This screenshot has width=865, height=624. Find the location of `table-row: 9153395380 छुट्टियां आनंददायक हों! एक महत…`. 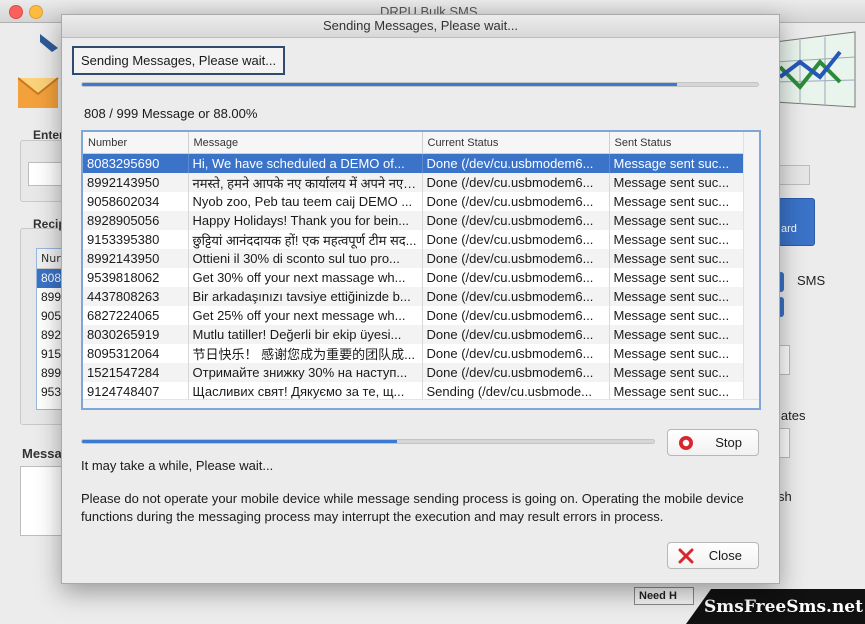

table-row: 9153395380 छुट्टियां आनंददायक हों! एक महत… is located at coordinates (413, 239).